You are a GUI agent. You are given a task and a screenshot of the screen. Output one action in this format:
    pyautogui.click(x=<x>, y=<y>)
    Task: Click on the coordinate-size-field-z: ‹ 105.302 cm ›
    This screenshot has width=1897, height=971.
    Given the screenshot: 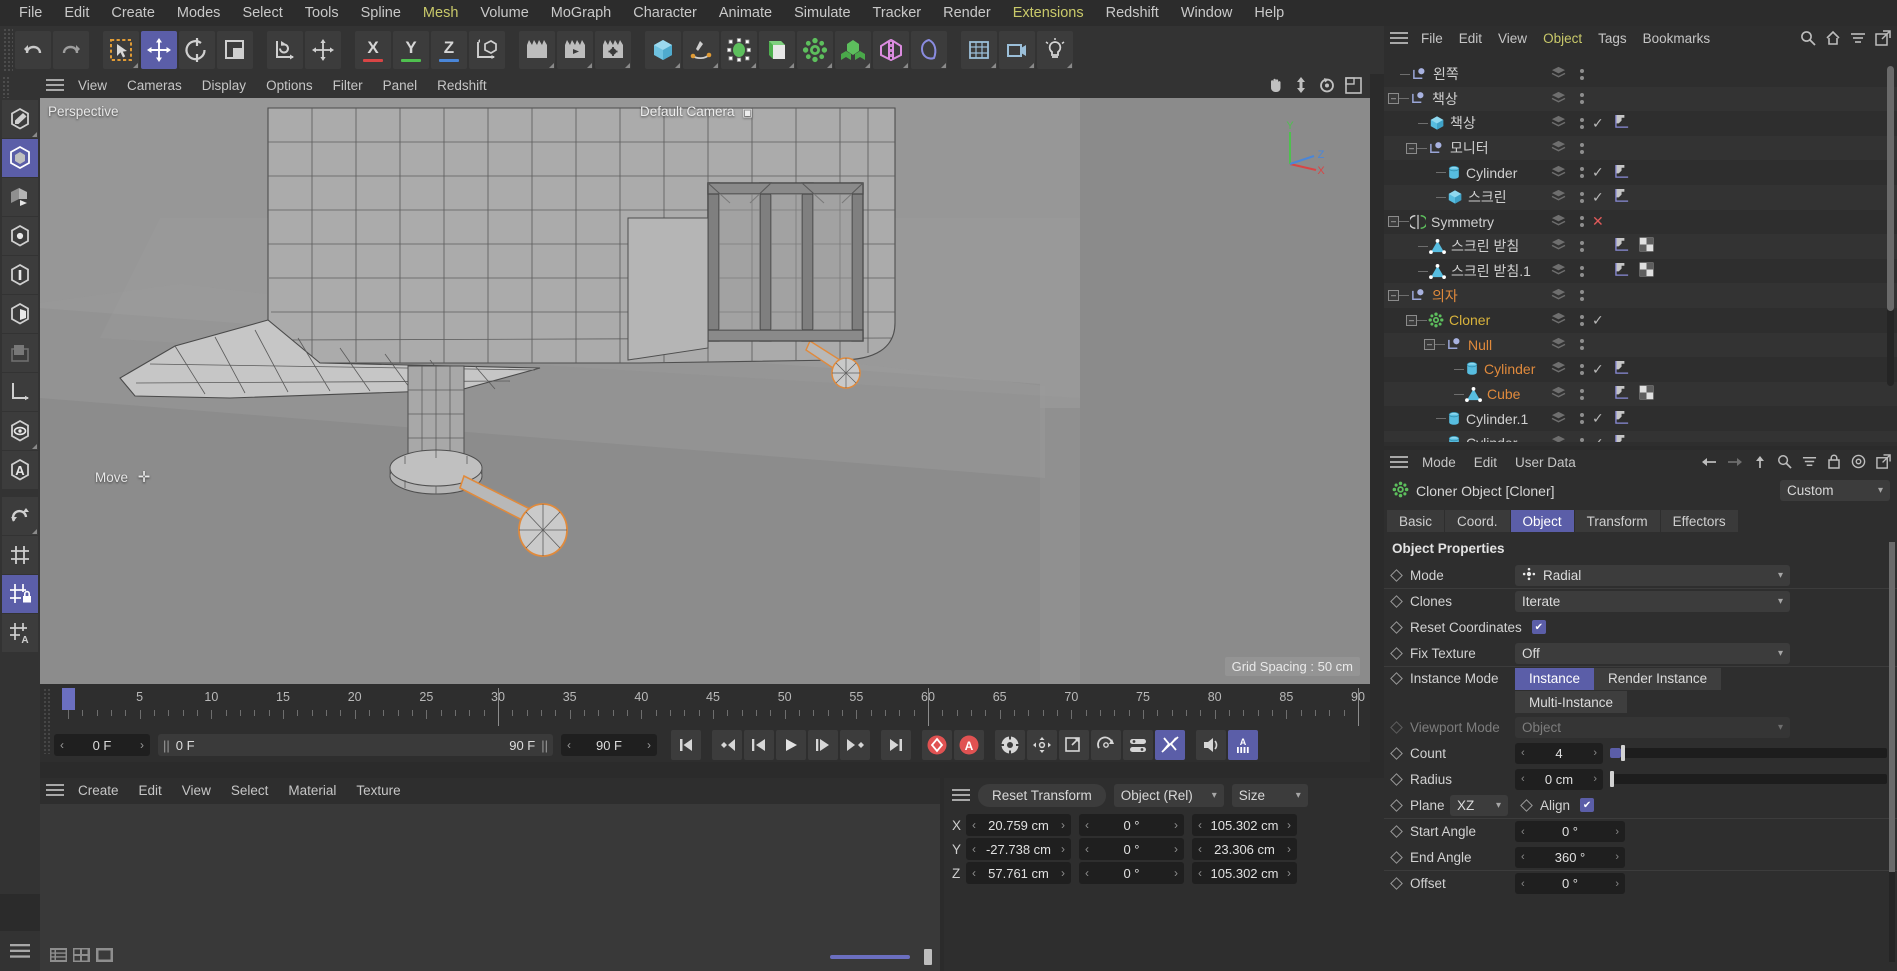 What is the action you would take?
    pyautogui.click(x=1244, y=873)
    